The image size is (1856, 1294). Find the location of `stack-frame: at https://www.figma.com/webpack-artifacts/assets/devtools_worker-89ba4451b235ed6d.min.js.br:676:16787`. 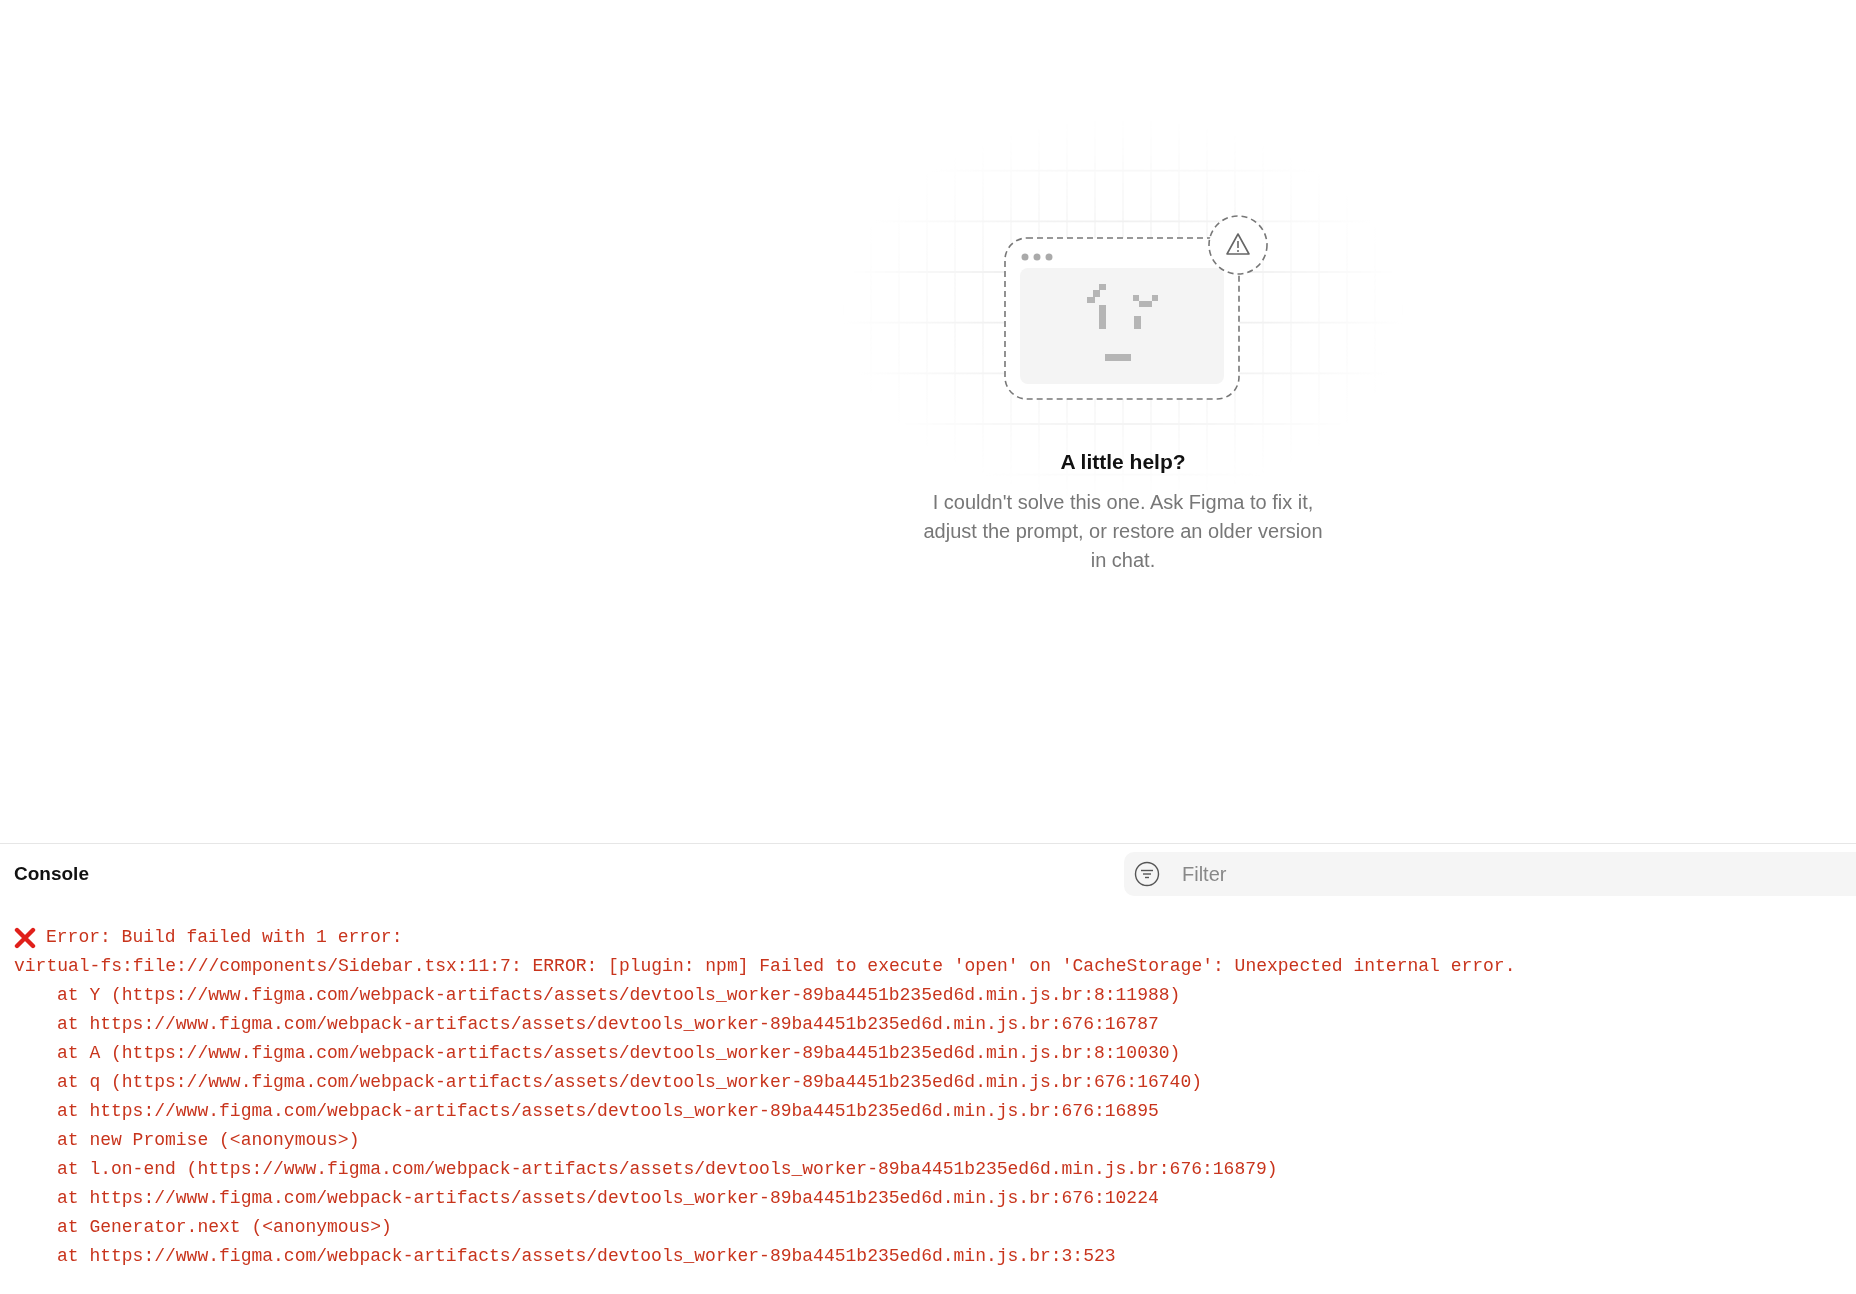

stack-frame: at https://www.figma.com/webpack-artifacts/assets/devtools_worker-89ba4451b235ed6d.min.js.br:676:16787 is located at coordinates (608, 1024).